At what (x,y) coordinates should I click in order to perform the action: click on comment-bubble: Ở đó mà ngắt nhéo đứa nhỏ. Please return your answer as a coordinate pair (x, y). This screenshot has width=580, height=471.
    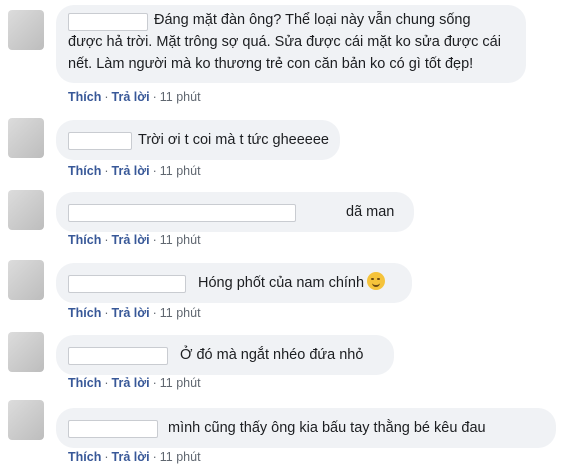
    Looking at the image, I should click on (225, 355).